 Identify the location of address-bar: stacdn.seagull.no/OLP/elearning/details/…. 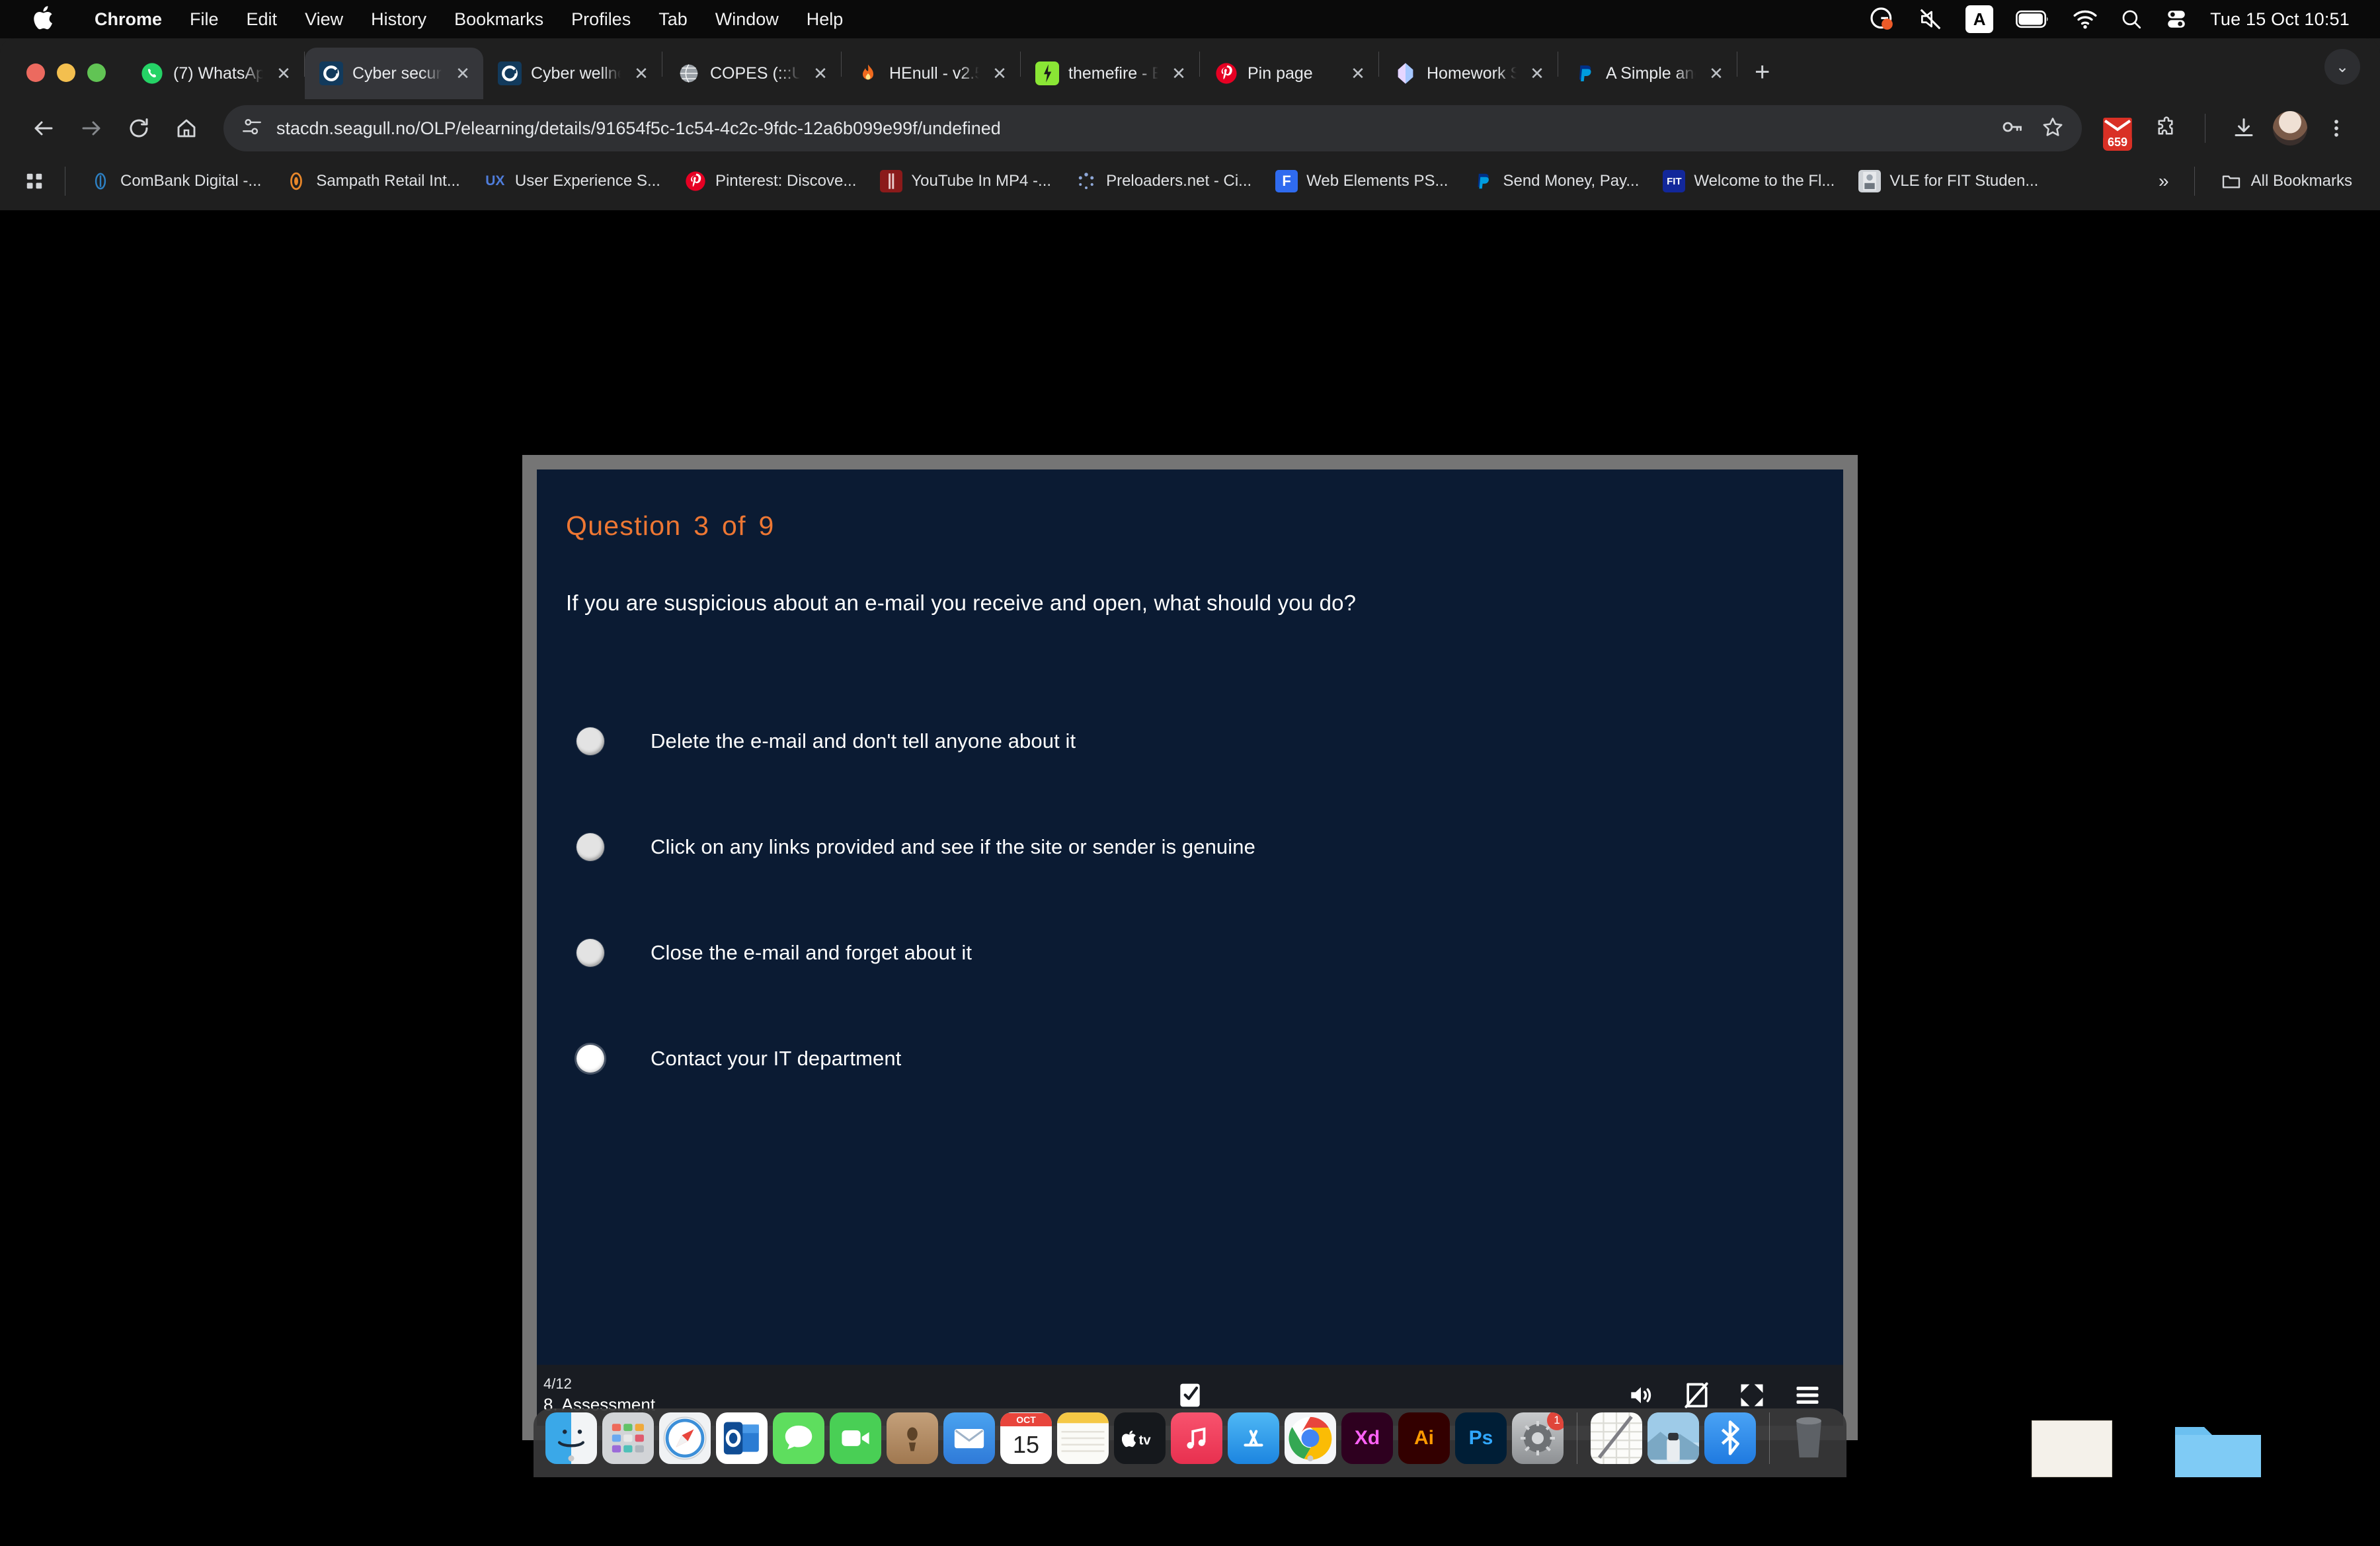
(1152, 128).